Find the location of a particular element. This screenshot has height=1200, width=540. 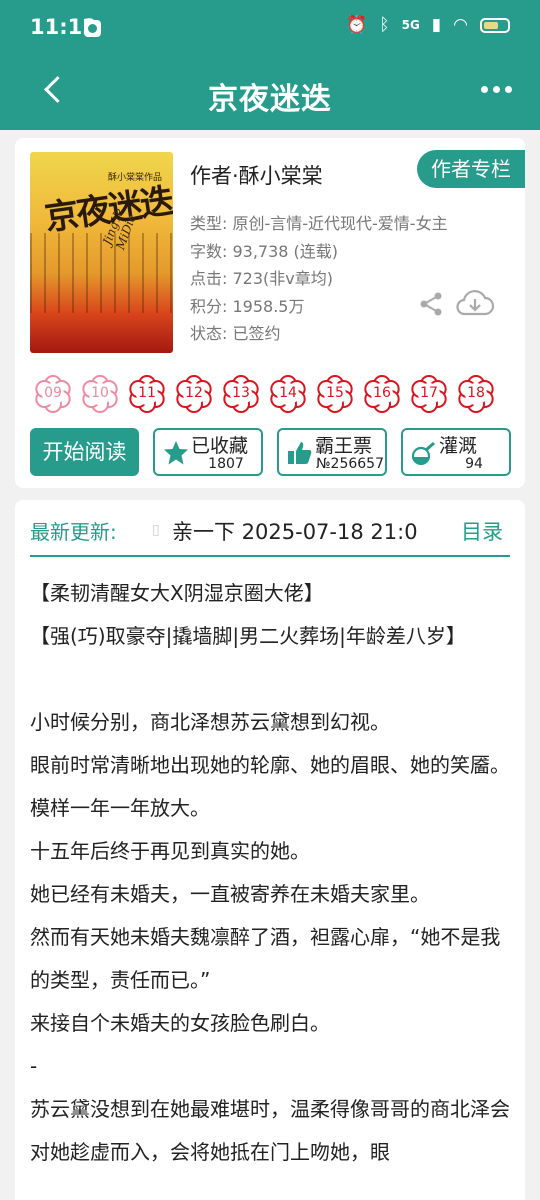

vip-level-number: 18 is located at coordinates (476, 393).